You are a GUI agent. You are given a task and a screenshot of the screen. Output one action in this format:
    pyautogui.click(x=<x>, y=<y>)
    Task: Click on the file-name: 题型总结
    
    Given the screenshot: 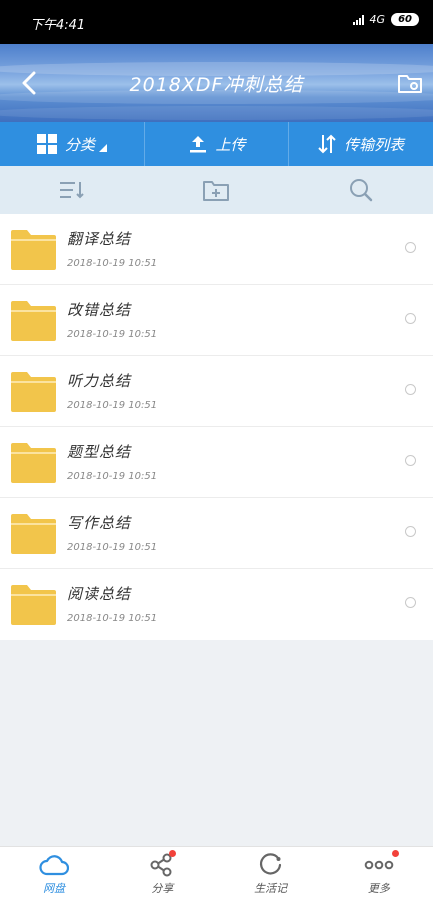 What is the action you would take?
    pyautogui.click(x=99, y=452)
    